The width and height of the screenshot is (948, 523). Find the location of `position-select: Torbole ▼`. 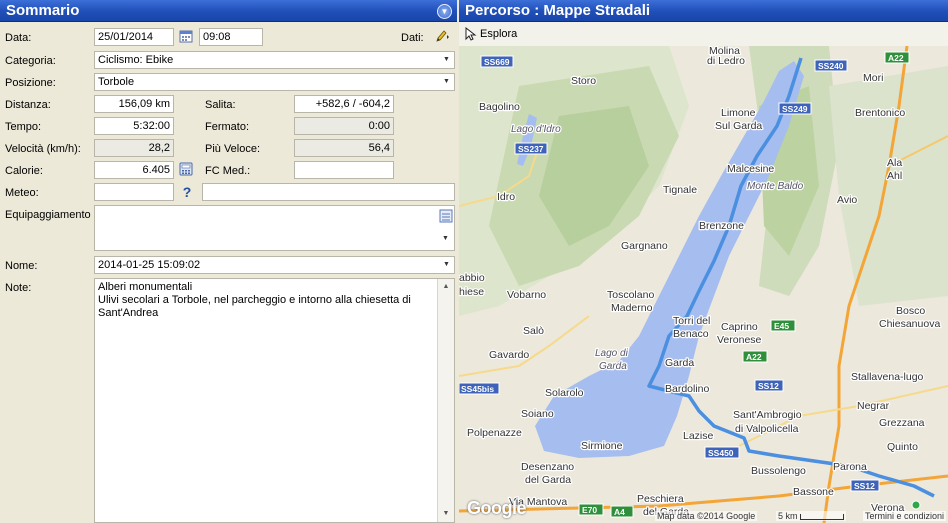

position-select: Torbole ▼ is located at coordinates (274, 82).